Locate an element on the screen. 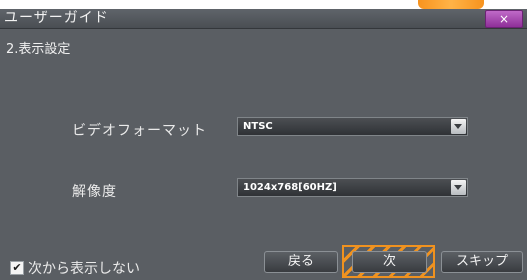 The height and width of the screenshot is (280, 527). close-icon: × is located at coordinates (504, 19).